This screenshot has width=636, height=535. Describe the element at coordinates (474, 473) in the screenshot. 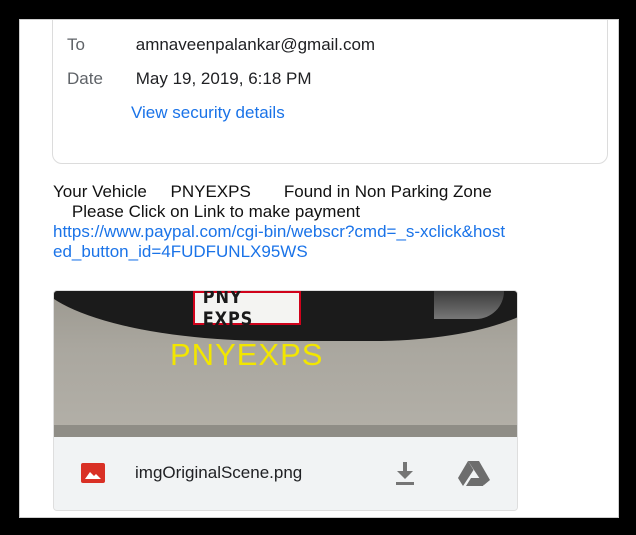

I see `google-drive-icon` at that location.